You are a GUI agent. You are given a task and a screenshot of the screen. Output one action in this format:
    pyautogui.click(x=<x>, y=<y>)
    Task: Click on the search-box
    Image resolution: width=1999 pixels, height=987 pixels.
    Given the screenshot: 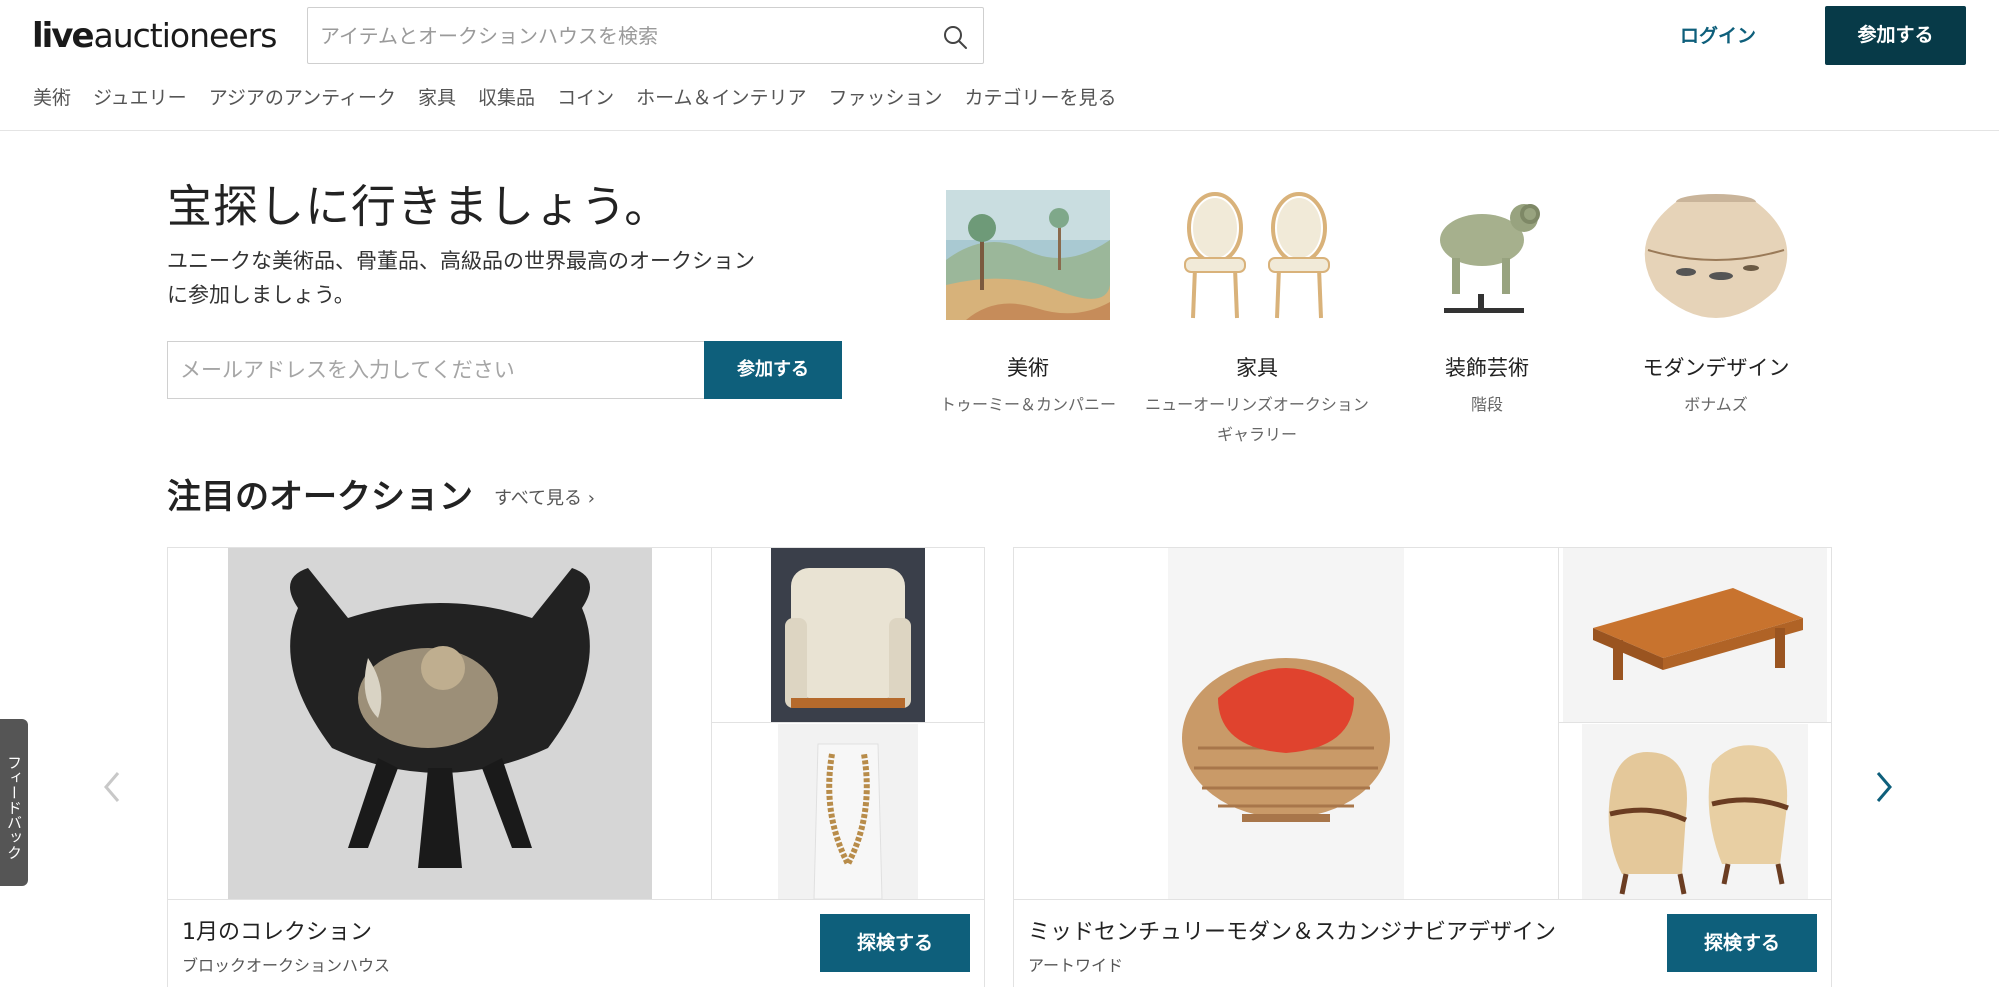 What is the action you would take?
    pyautogui.click(x=645, y=35)
    